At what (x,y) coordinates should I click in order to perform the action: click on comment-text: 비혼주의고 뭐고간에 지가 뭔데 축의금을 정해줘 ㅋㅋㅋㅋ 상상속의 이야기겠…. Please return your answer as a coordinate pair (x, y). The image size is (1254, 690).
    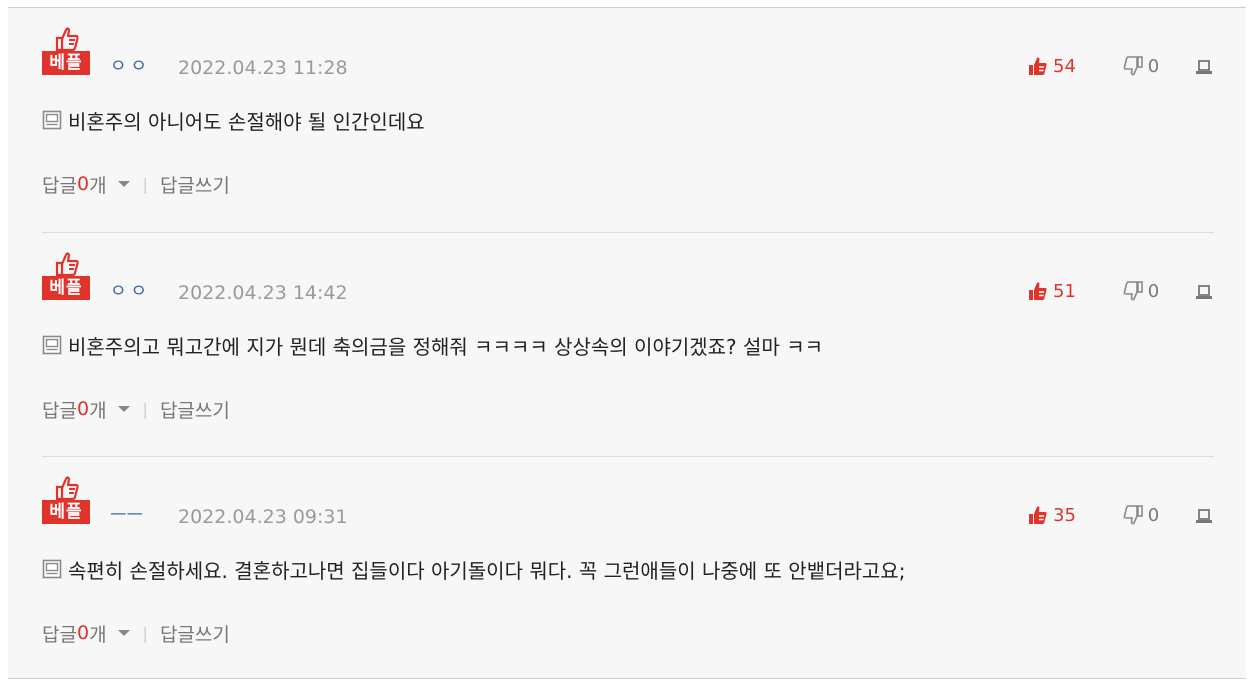
    Looking at the image, I should click on (445, 346).